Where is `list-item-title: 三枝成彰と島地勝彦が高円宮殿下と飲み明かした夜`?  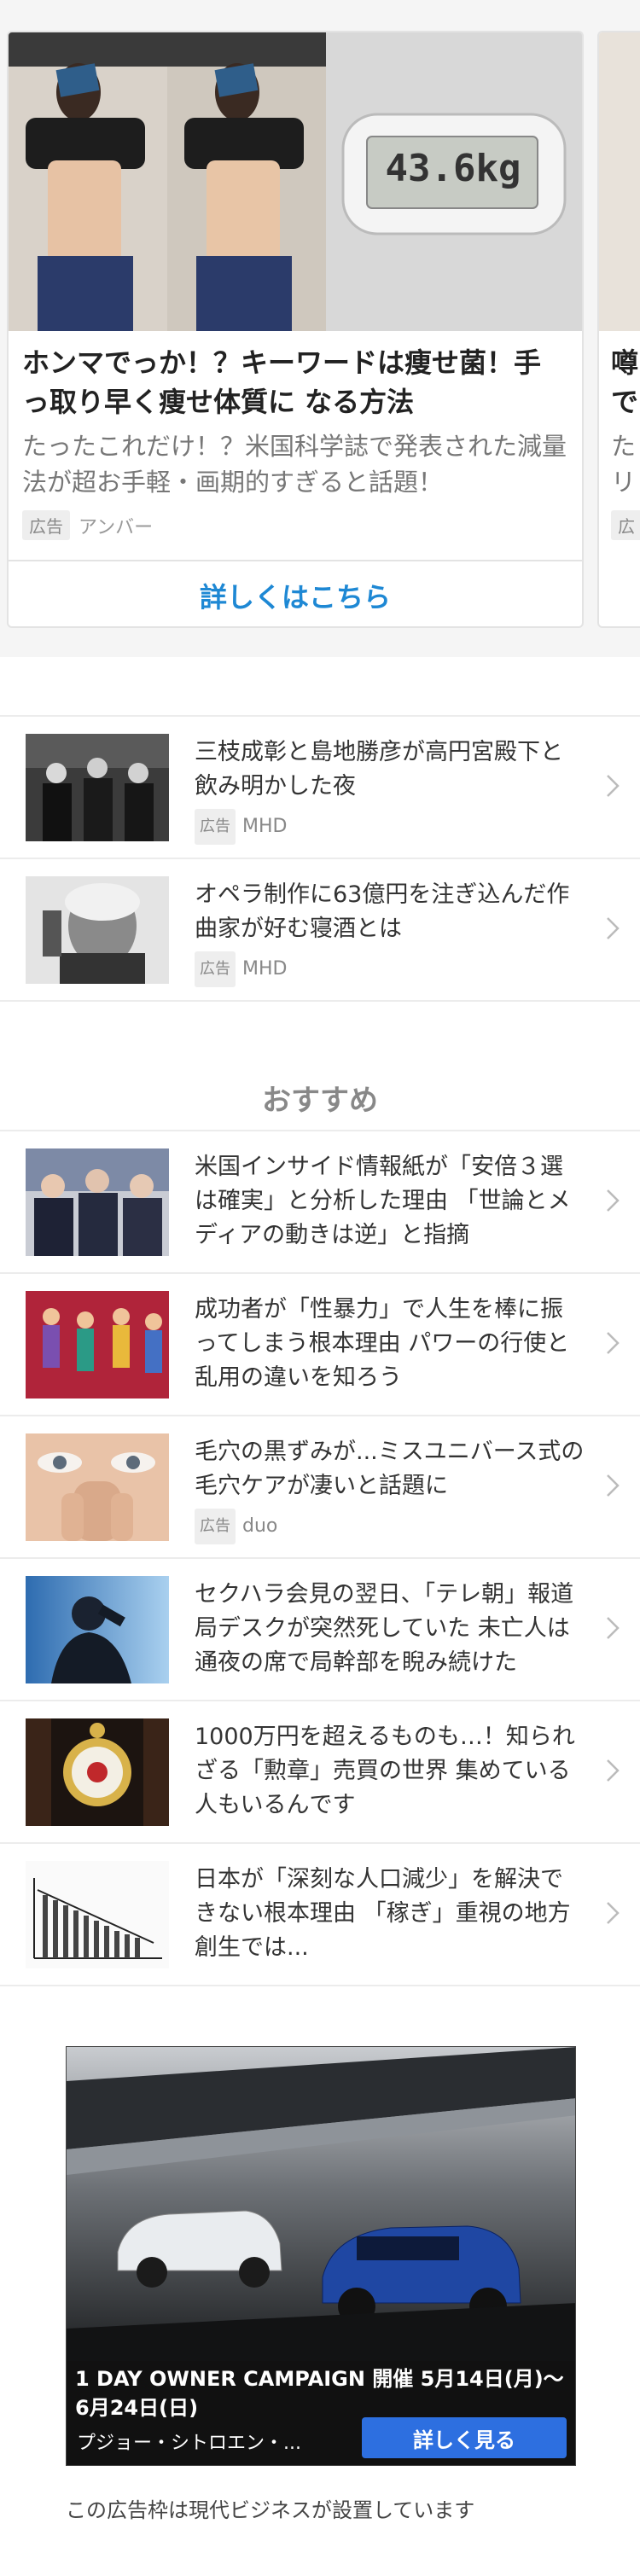 list-item-title: 三枝成彰と島地勝彦が高円宮殿下と飲み明かした夜 is located at coordinates (379, 770).